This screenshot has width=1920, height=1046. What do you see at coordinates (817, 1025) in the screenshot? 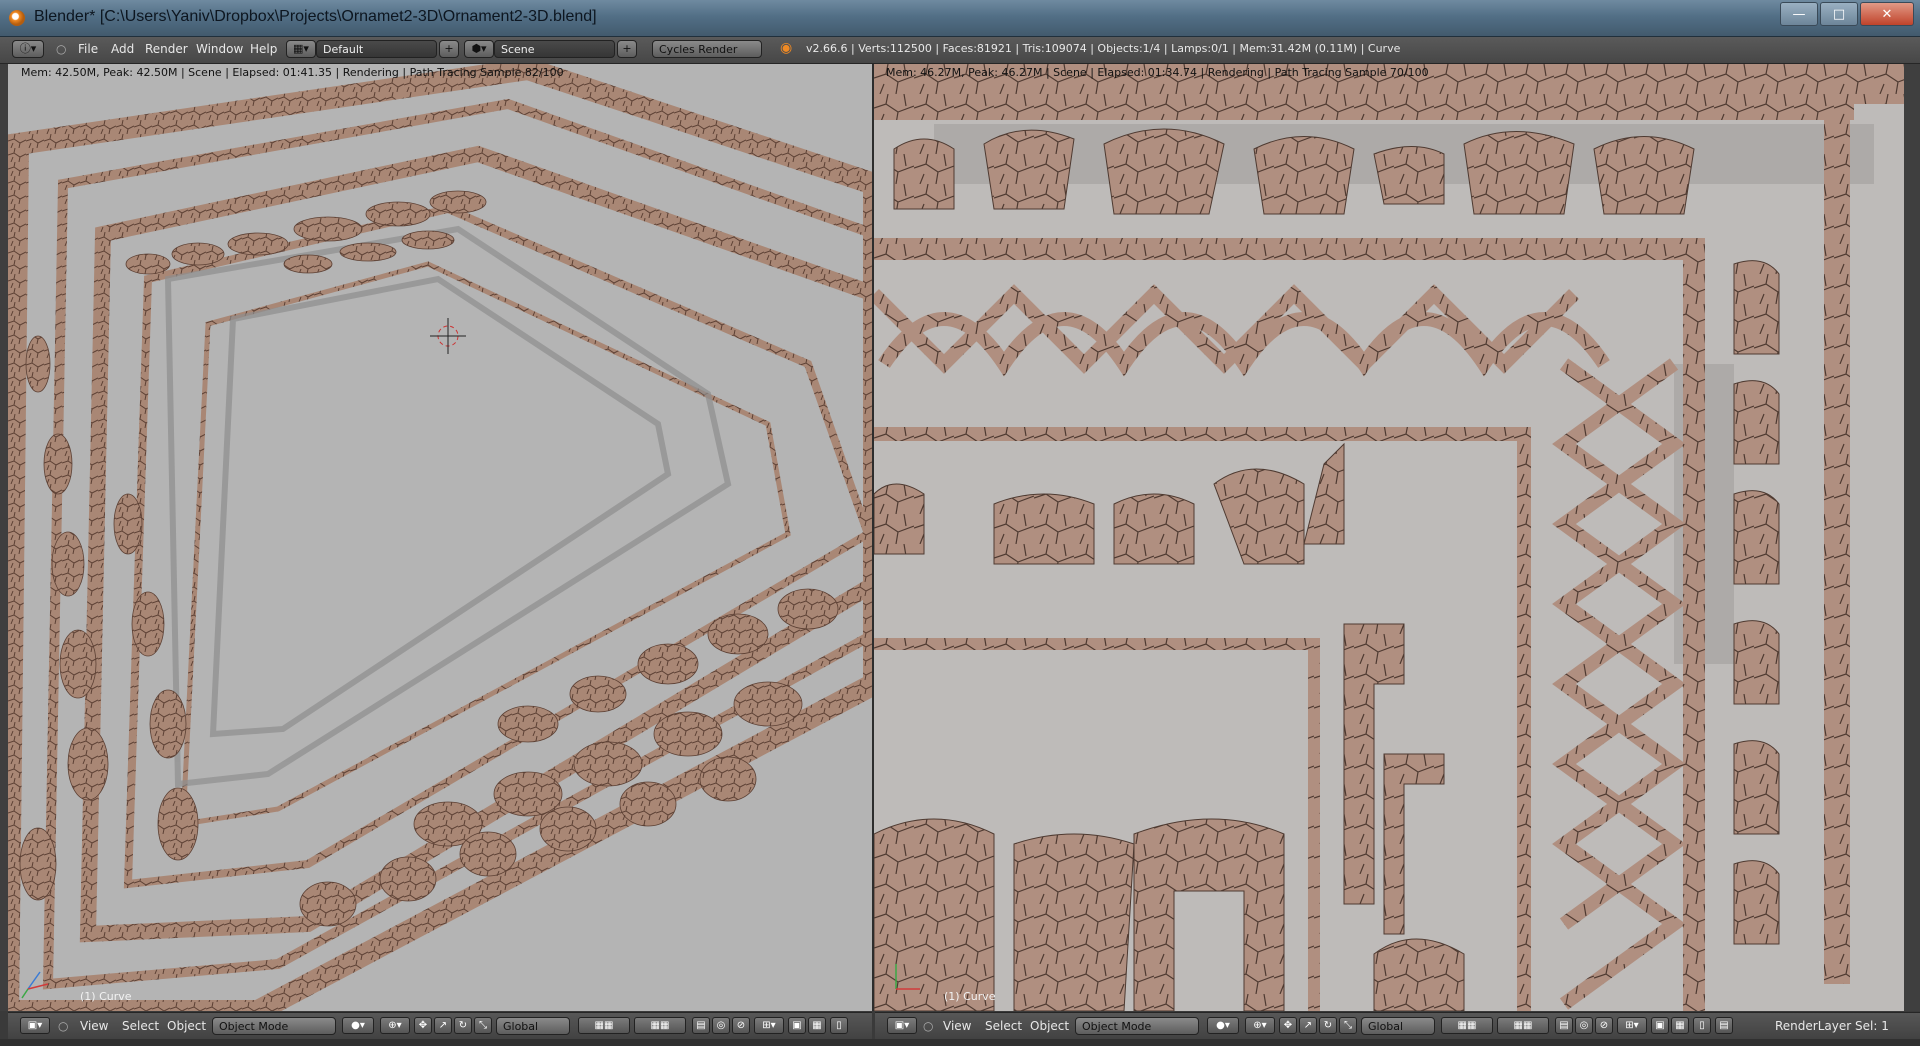
I see `render-animation-icon: ▦` at bounding box center [817, 1025].